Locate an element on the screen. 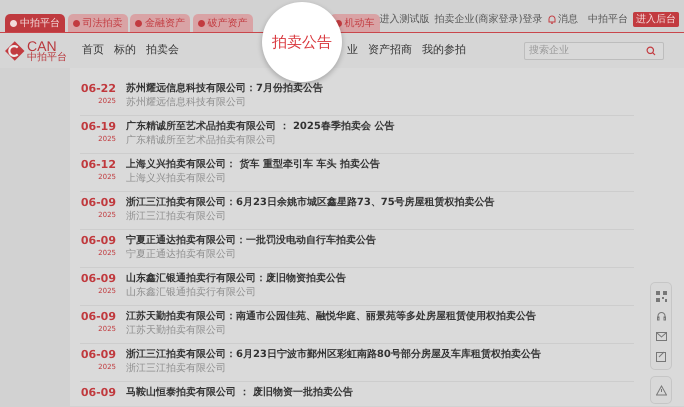 The width and height of the screenshot is (684, 407). announcement-date: 06-12 is located at coordinates (98, 165).